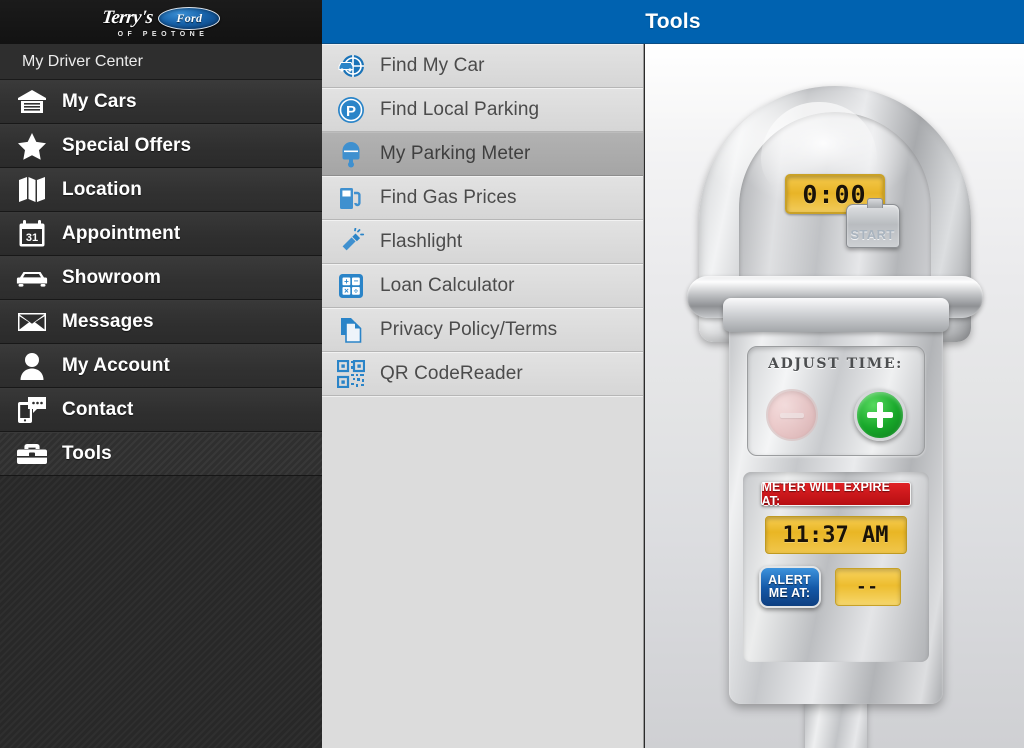 The height and width of the screenshot is (748, 1024). I want to click on tool-item-find-local-parking: P Find Local Parking, so click(482, 110).